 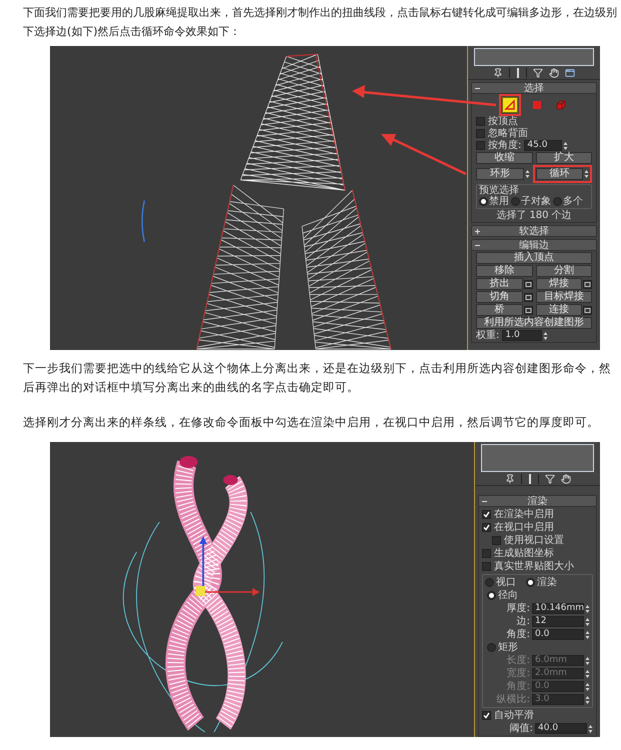 What do you see at coordinates (558, 621) in the screenshot?
I see `number-field: 12` at bounding box center [558, 621].